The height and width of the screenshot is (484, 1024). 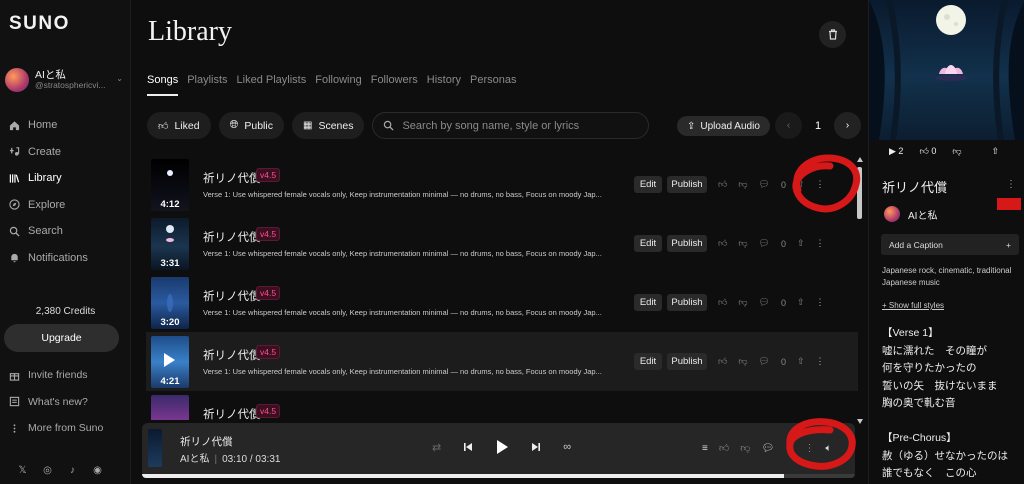 What do you see at coordinates (896, 151) in the screenshot?
I see `play-count: ▶ 2` at bounding box center [896, 151].